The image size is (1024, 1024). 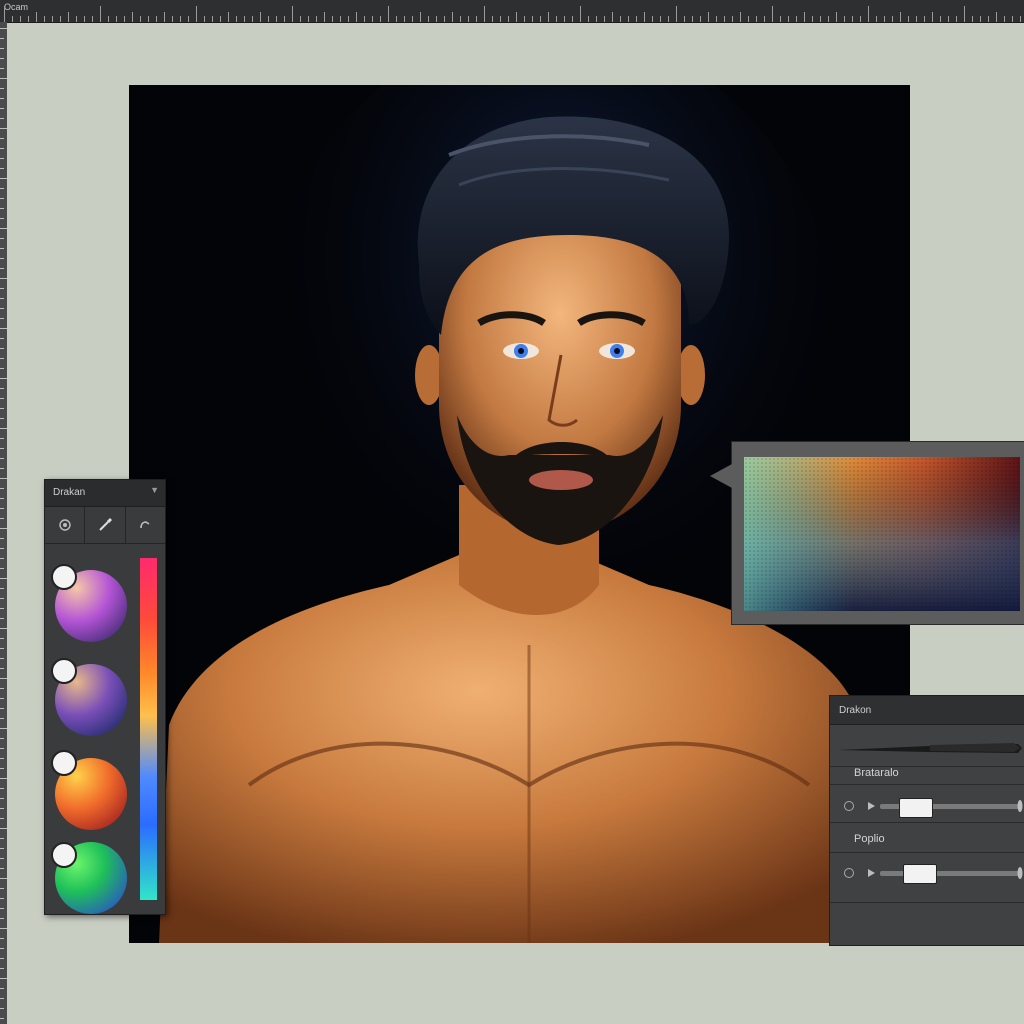 What do you see at coordinates (154, 490) in the screenshot?
I see `chevron-down-icon: ▼` at bounding box center [154, 490].